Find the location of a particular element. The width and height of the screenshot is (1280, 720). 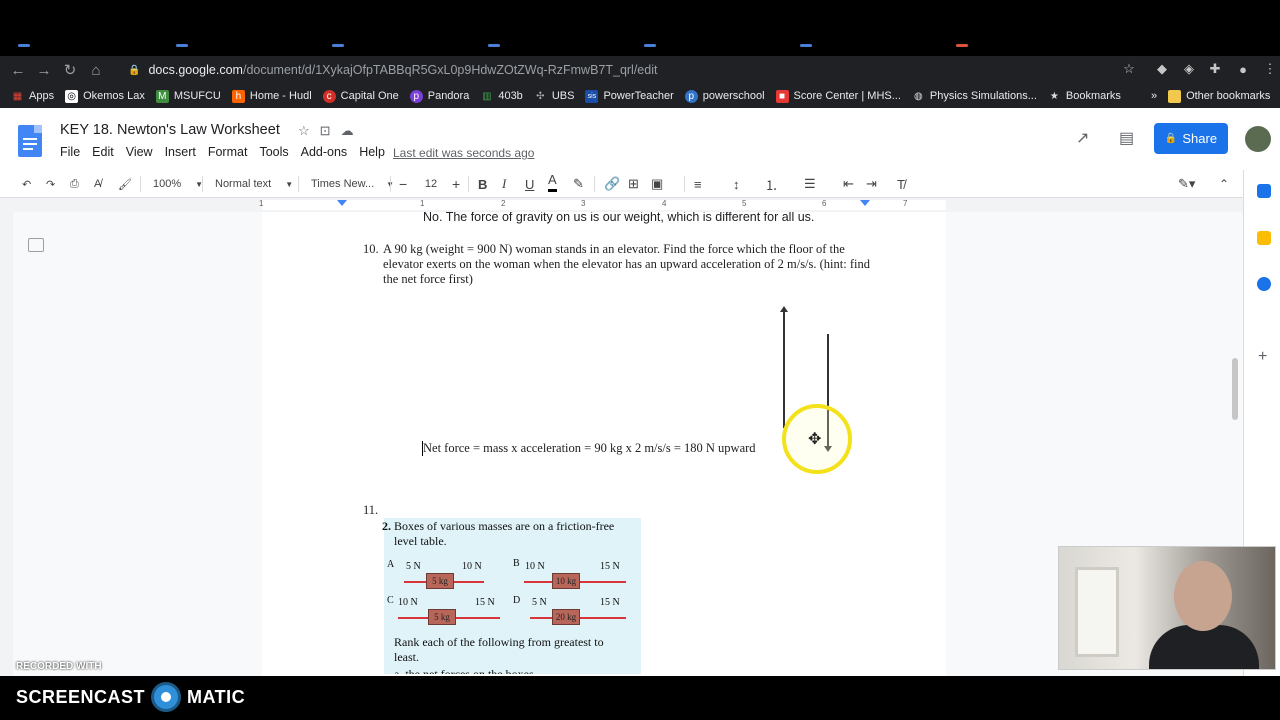

force-label: 5 N is located at coordinates (539, 602).